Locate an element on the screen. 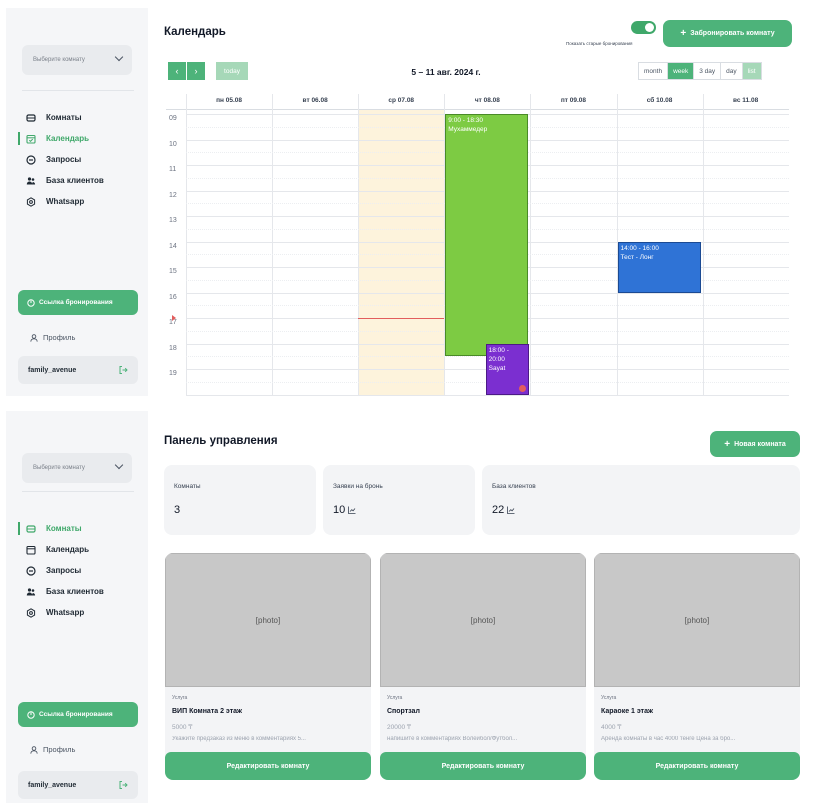  username: family_avenue is located at coordinates (52, 785).